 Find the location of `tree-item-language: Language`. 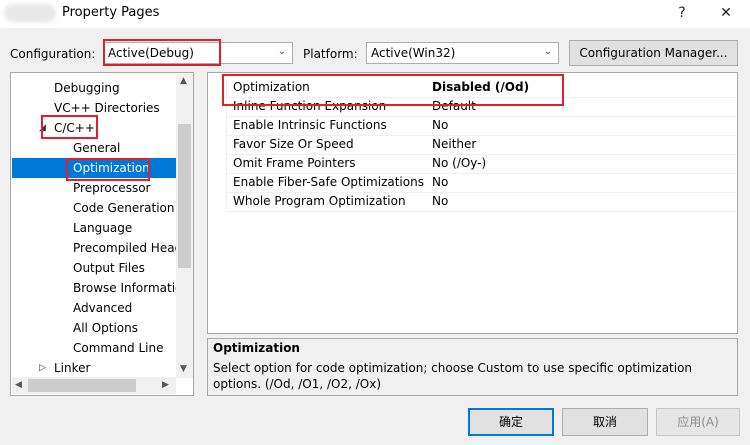

tree-item-language: Language is located at coordinates (102, 228).